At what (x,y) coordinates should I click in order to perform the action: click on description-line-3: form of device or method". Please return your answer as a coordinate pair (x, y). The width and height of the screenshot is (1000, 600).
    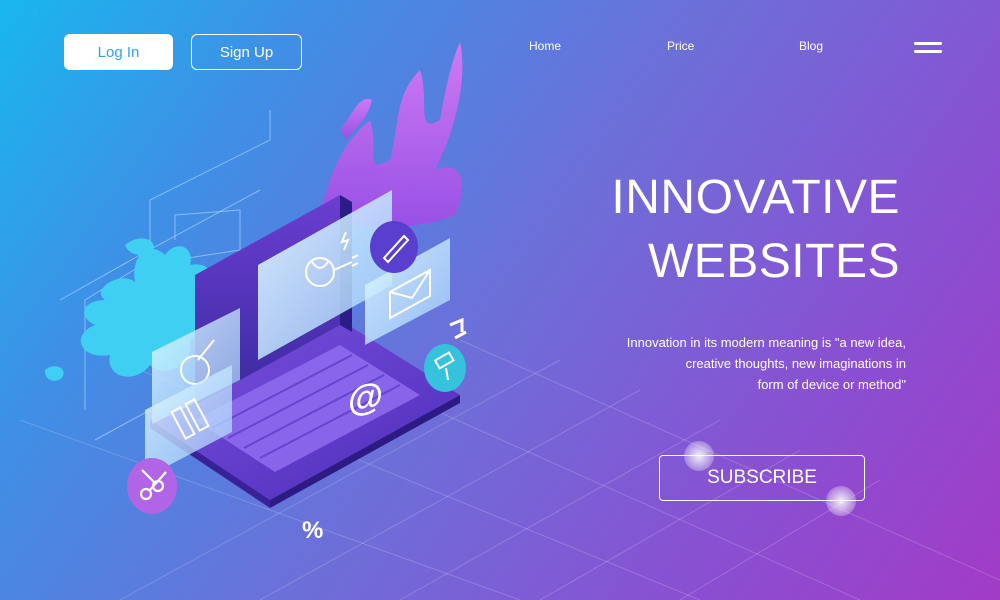
    Looking at the image, I should click on (831, 384).